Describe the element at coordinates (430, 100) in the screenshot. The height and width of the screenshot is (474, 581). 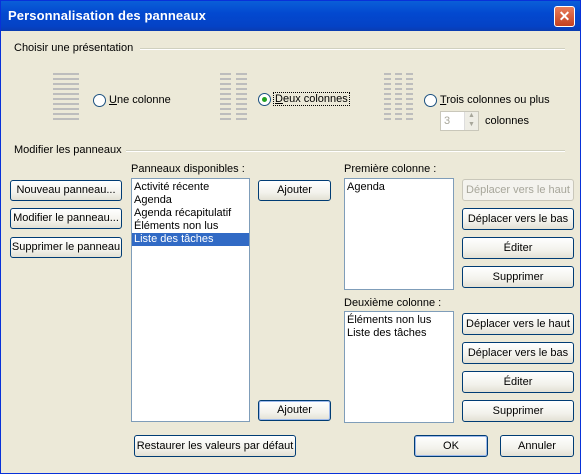
I see `three-columns-radio` at that location.